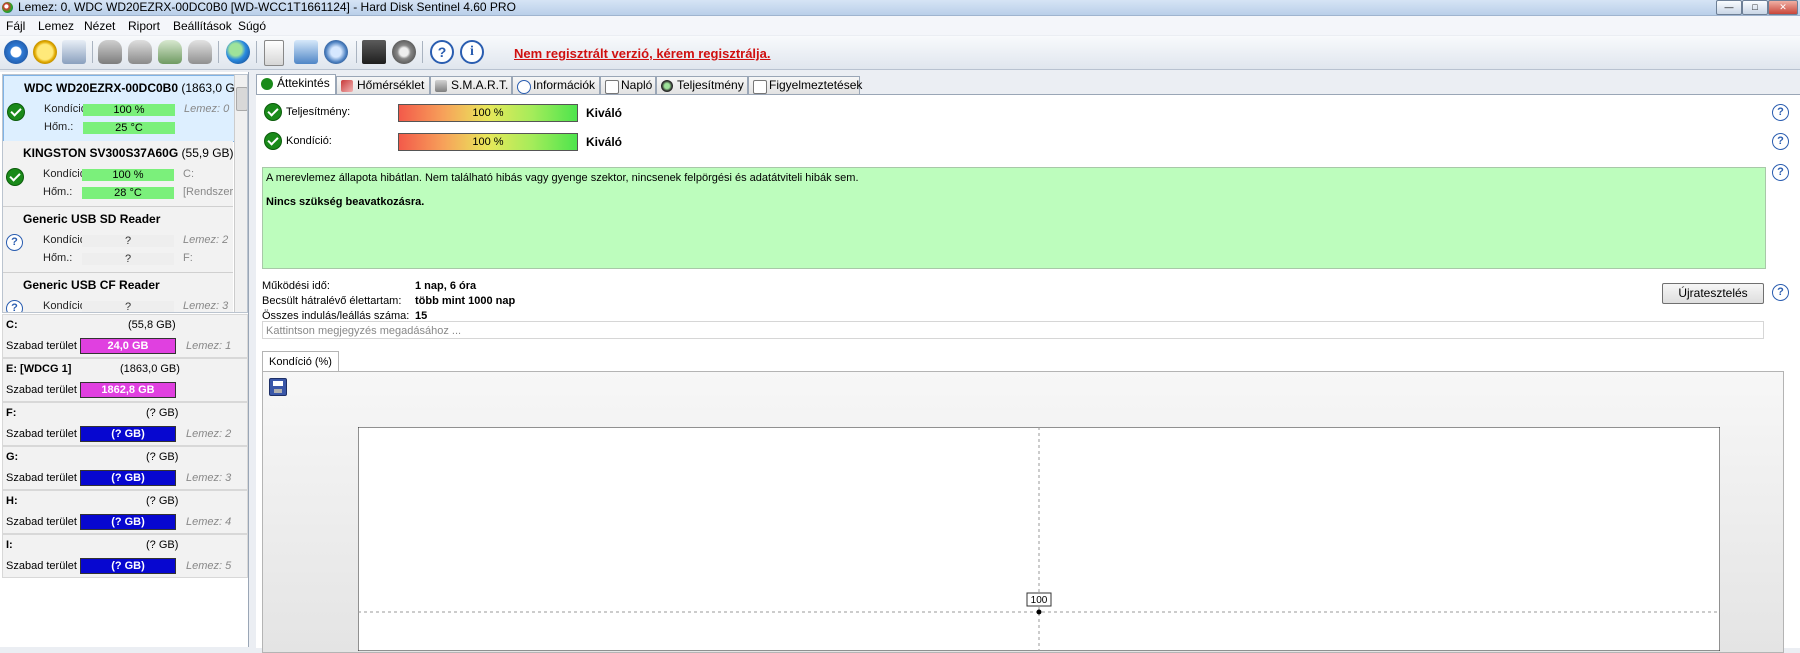 This screenshot has width=1800, height=653. I want to click on tab-label: Teljesítmény, so click(710, 85).